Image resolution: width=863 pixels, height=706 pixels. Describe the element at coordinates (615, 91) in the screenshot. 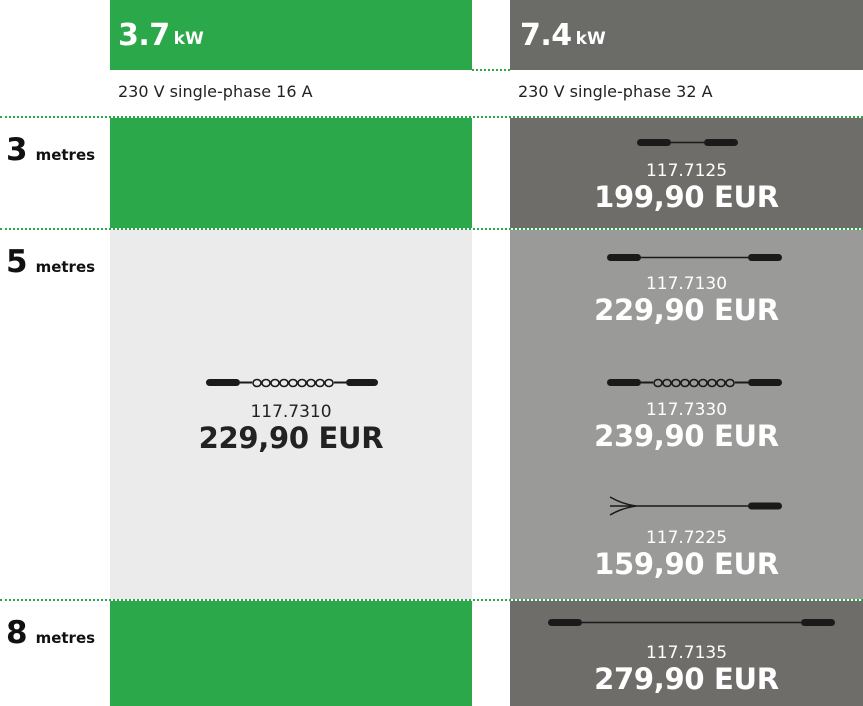

I see `column-spec: 230 V single-phase 32 A` at that location.